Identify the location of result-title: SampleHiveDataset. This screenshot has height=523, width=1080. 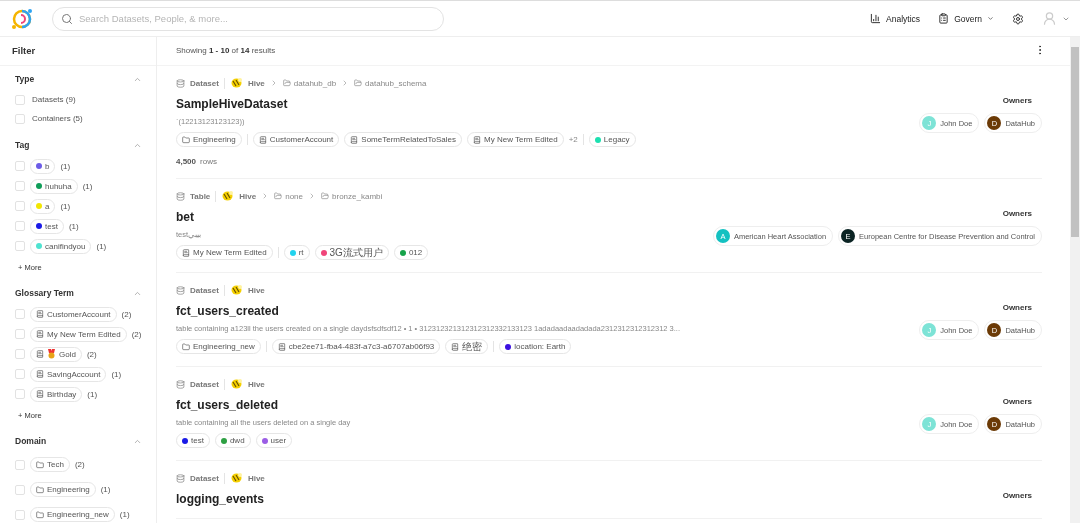
(548, 104).